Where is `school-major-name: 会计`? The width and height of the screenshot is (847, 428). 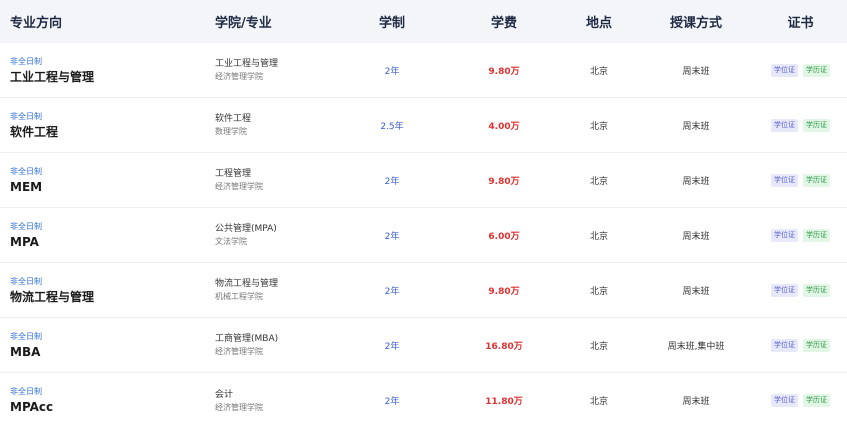
school-major-name: 会计 is located at coordinates (224, 394).